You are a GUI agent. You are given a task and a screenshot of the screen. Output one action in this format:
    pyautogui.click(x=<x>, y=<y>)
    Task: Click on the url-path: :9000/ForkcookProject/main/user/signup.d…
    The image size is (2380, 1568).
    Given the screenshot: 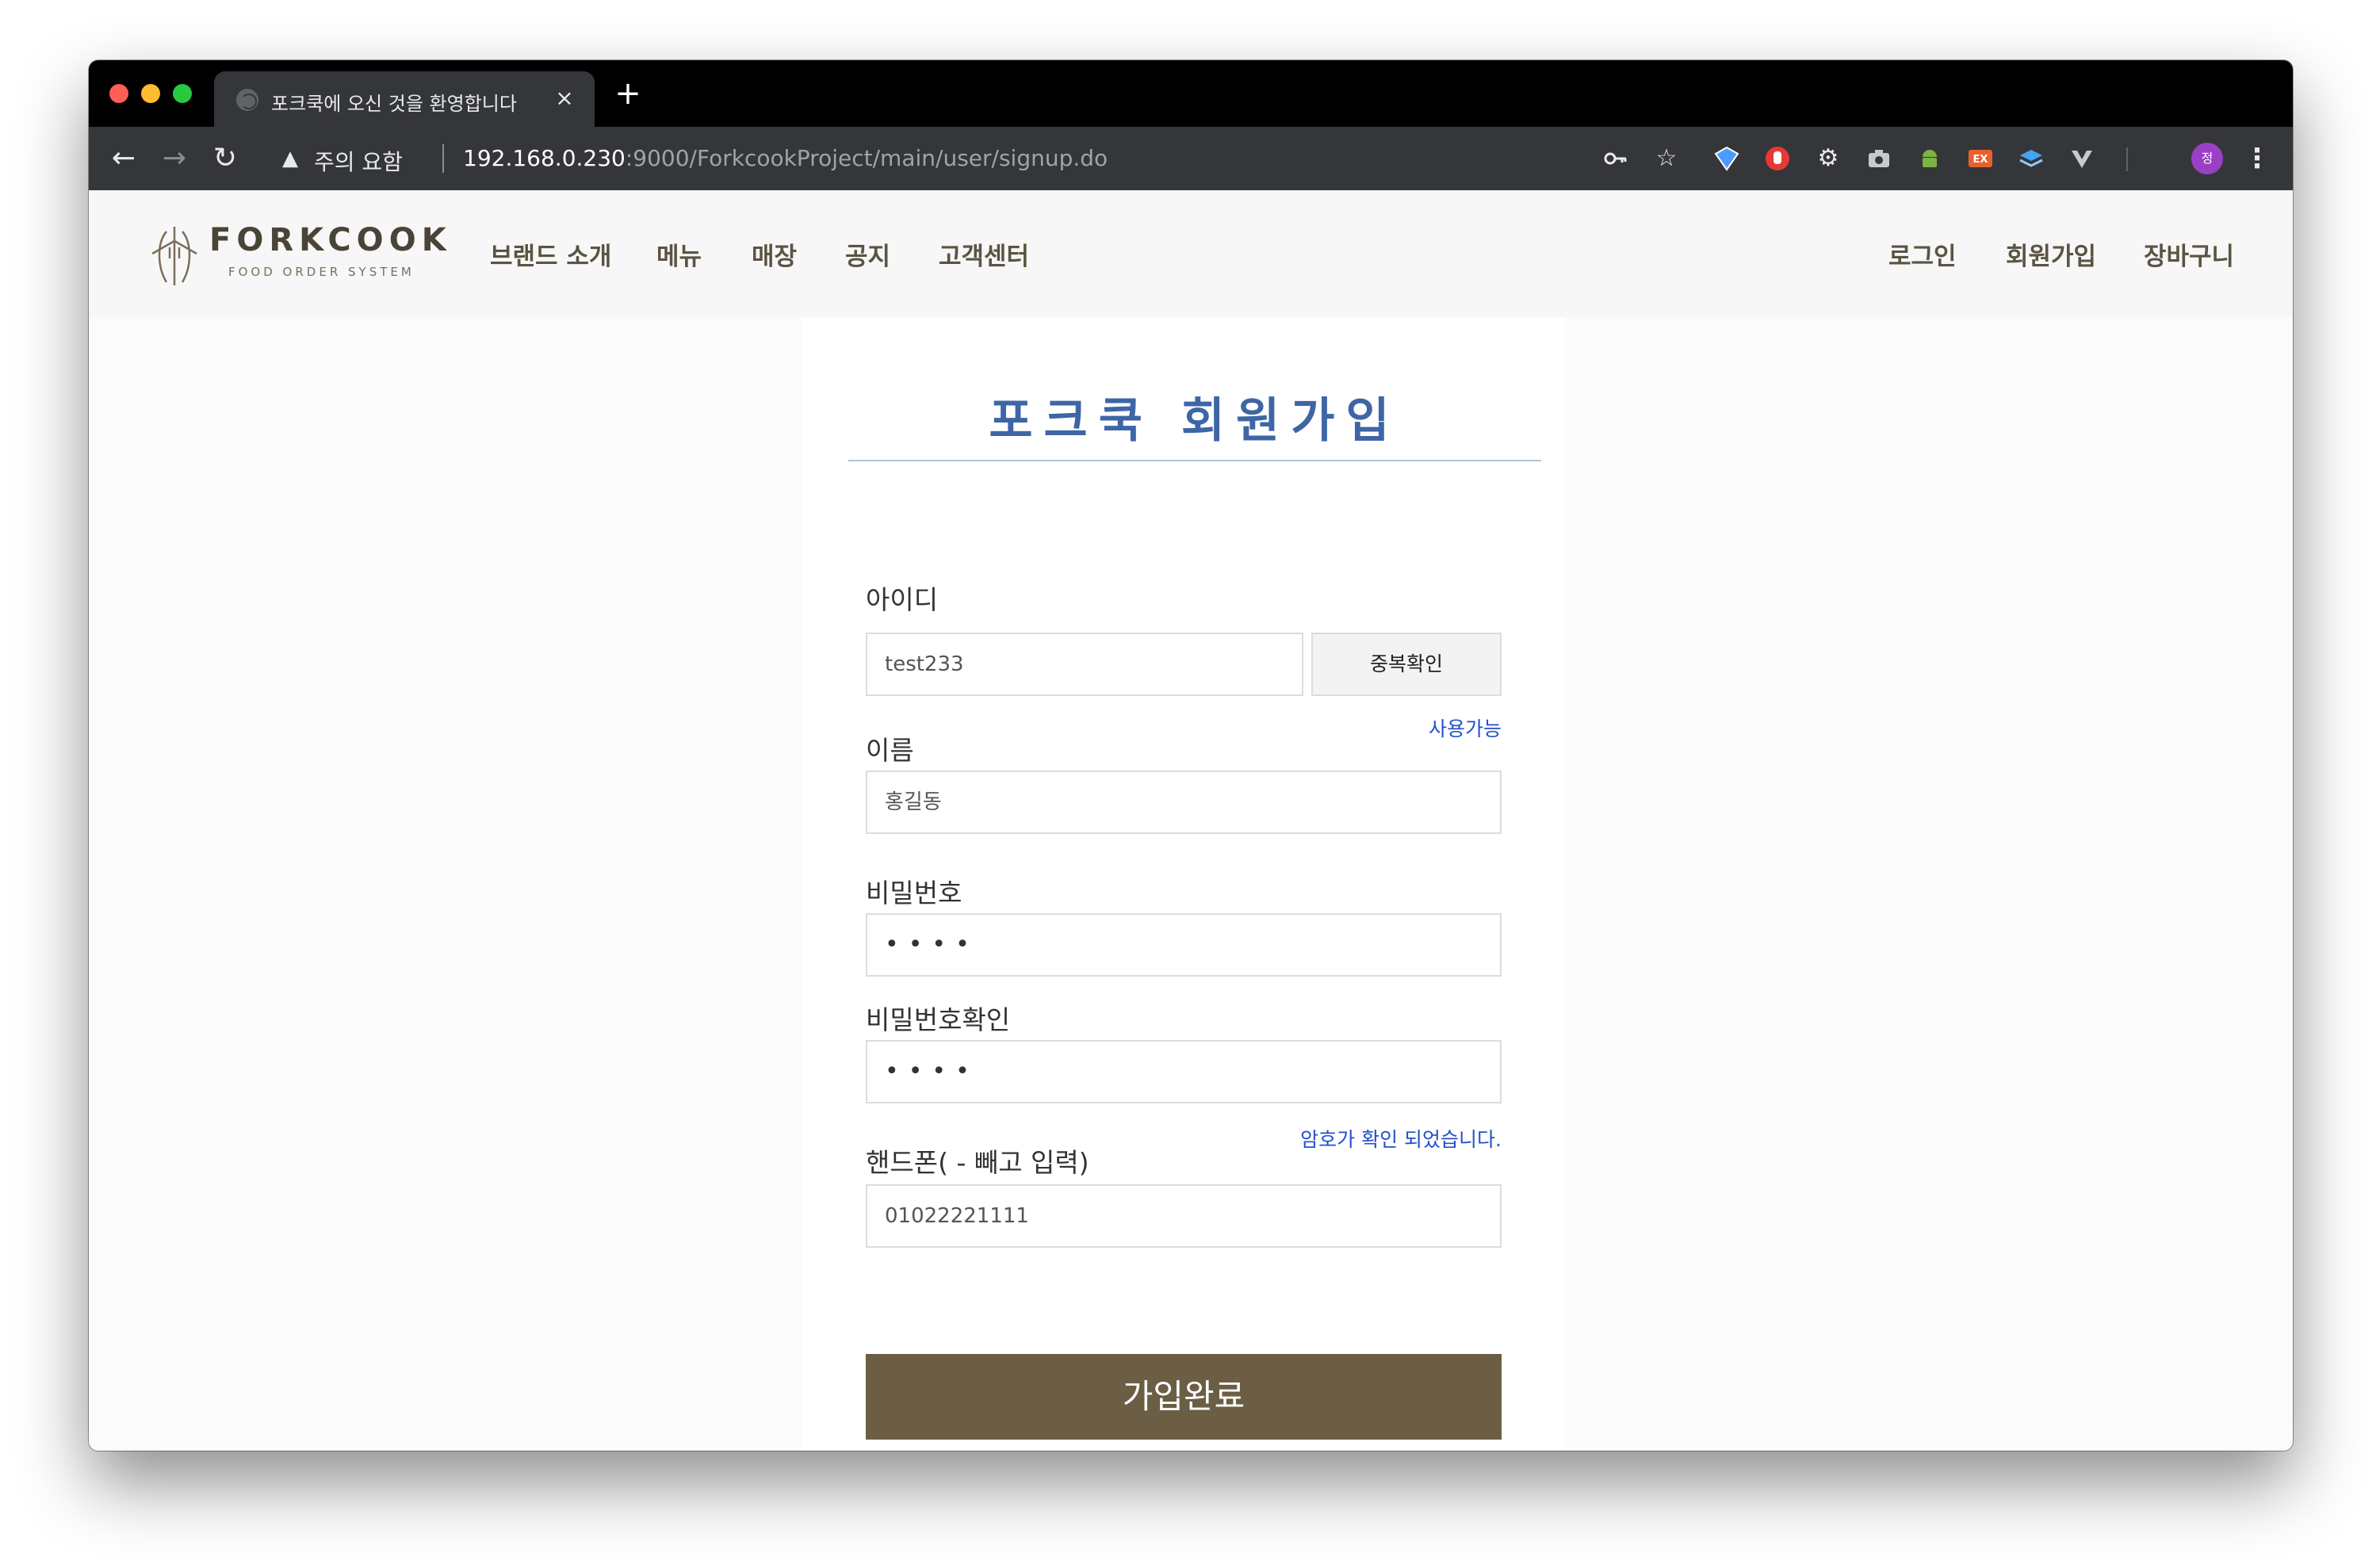 What is the action you would take?
    pyautogui.click(x=866, y=158)
    